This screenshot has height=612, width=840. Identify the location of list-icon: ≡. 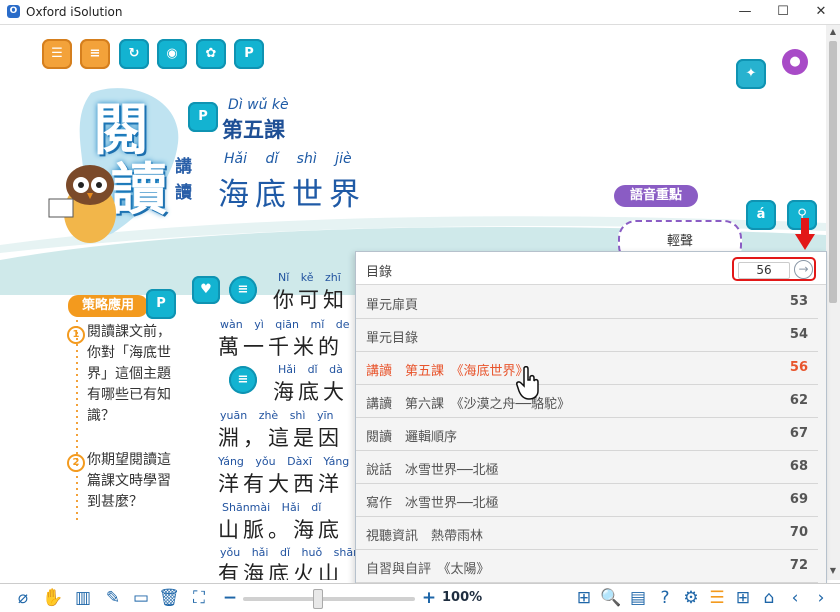
(243, 290).